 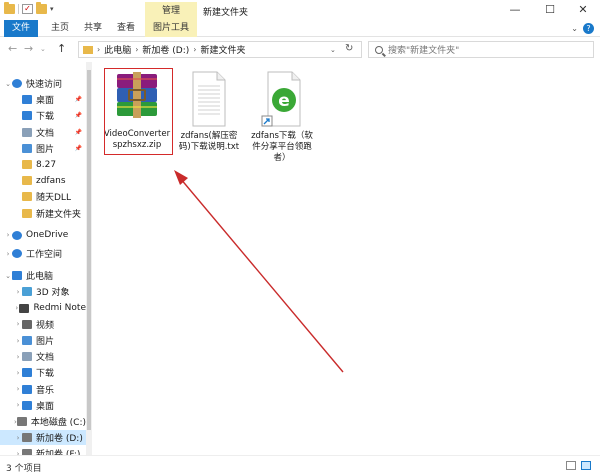 I want to click on nav-pc-item: › 视频, so click(x=43, y=324).